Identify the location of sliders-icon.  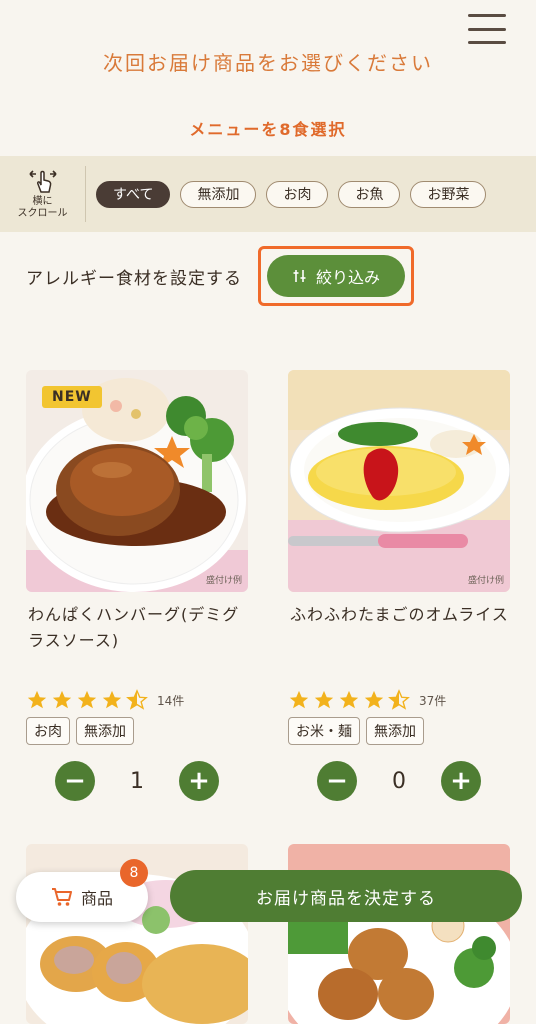
(299, 276).